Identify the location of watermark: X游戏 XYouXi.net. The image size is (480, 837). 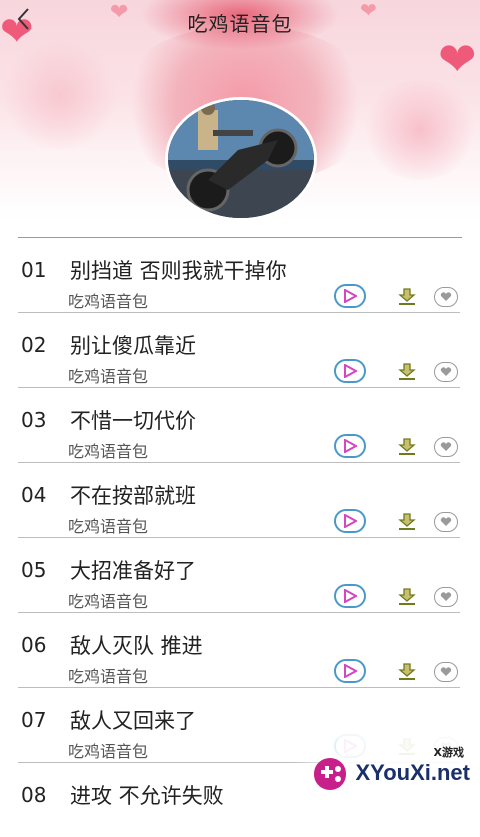
(386, 767).